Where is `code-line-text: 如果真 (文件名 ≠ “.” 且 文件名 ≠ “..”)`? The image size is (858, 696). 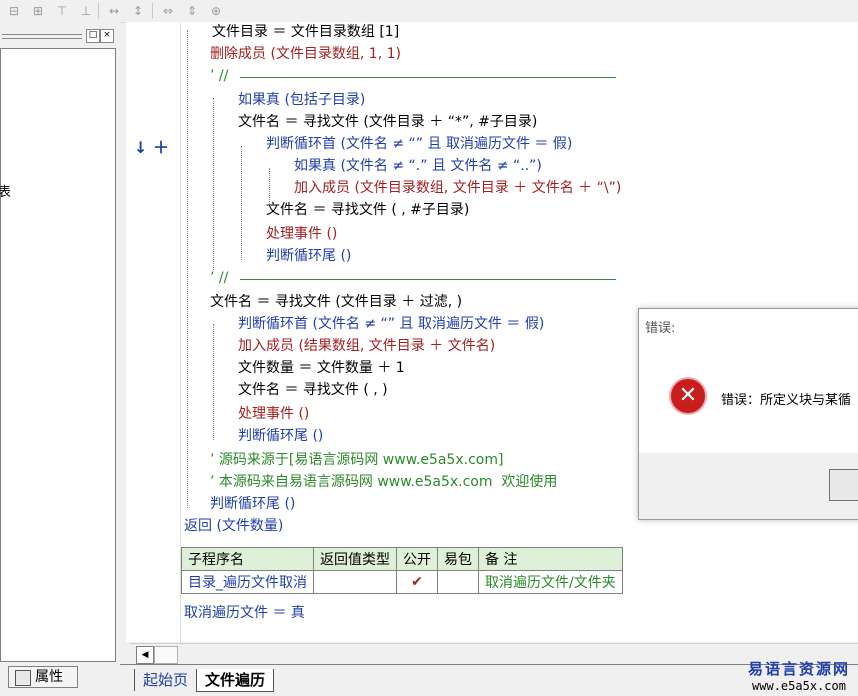
code-line-text: 如果真 (文件名 ≠ “.” 且 文件名 ≠ “..”) is located at coordinates (418, 166).